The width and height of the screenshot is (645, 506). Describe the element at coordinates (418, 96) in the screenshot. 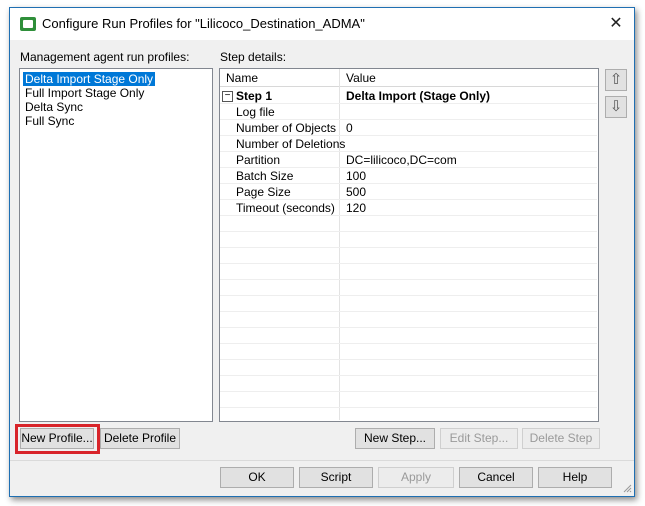

I see `step-type: Delta Import (Stage Only)` at that location.